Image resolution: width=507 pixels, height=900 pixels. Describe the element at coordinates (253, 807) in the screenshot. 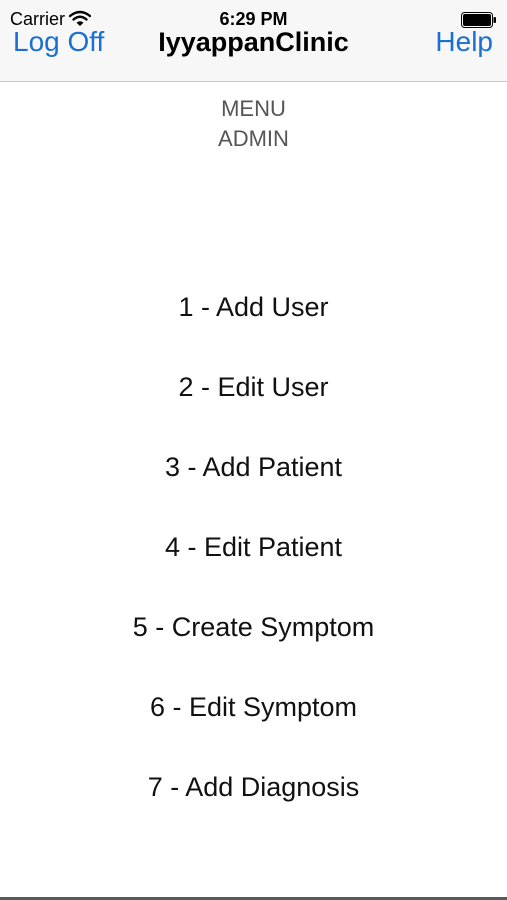

I see `menu-item-add-diagnosis: 7 - Add Diagnosis` at that location.